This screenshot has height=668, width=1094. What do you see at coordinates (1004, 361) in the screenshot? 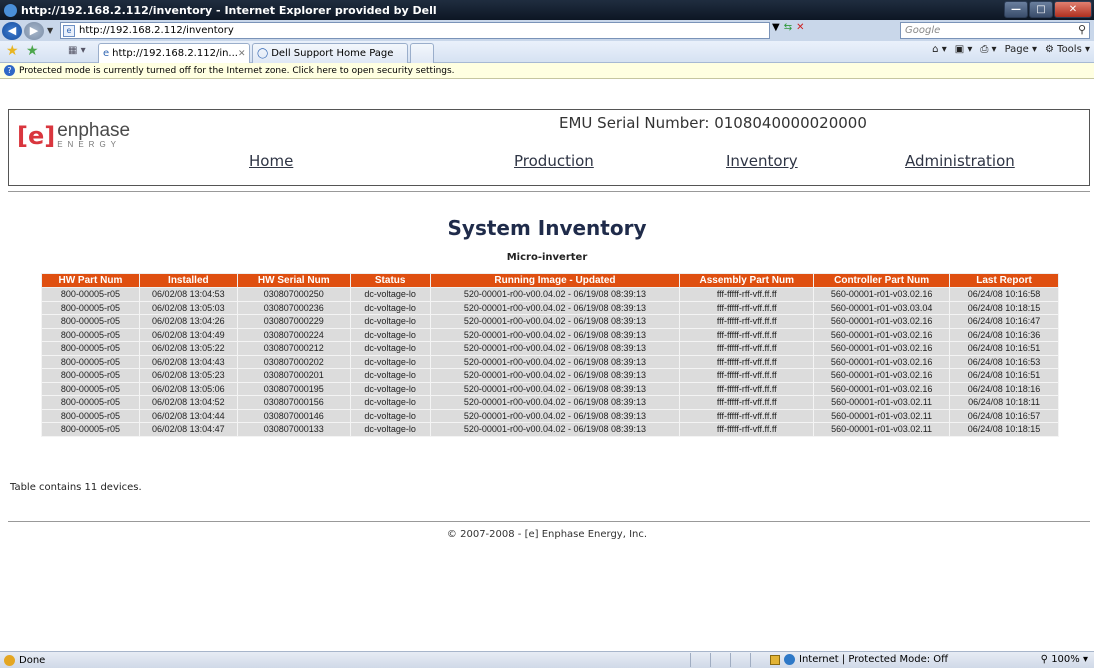
I see `table-cell: 06/24/08 10:16:53` at bounding box center [1004, 361].